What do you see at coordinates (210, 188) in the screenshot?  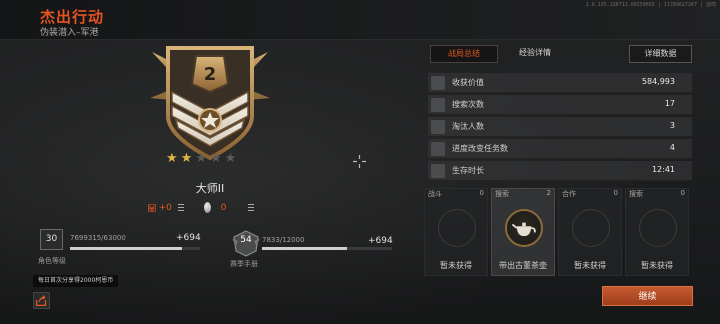 I see `rank-name: 大师II` at bounding box center [210, 188].